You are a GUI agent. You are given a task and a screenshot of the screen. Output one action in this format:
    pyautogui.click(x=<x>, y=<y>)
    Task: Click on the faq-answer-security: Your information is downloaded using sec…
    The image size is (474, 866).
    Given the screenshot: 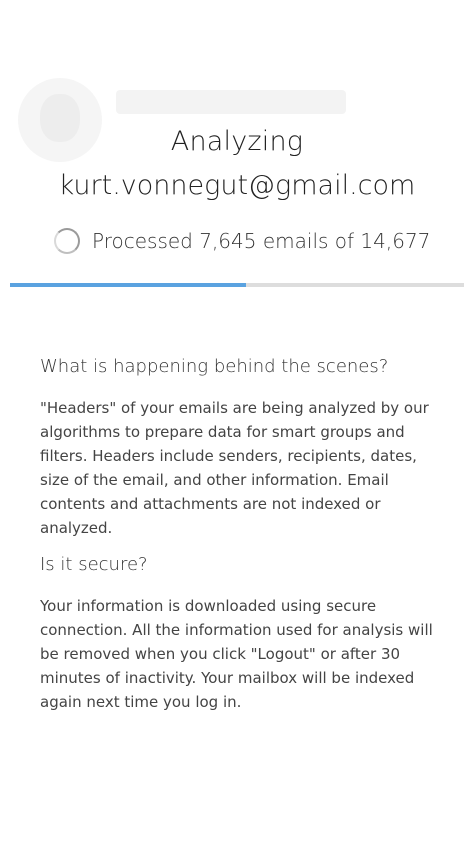 What is the action you would take?
    pyautogui.click(x=236, y=654)
    